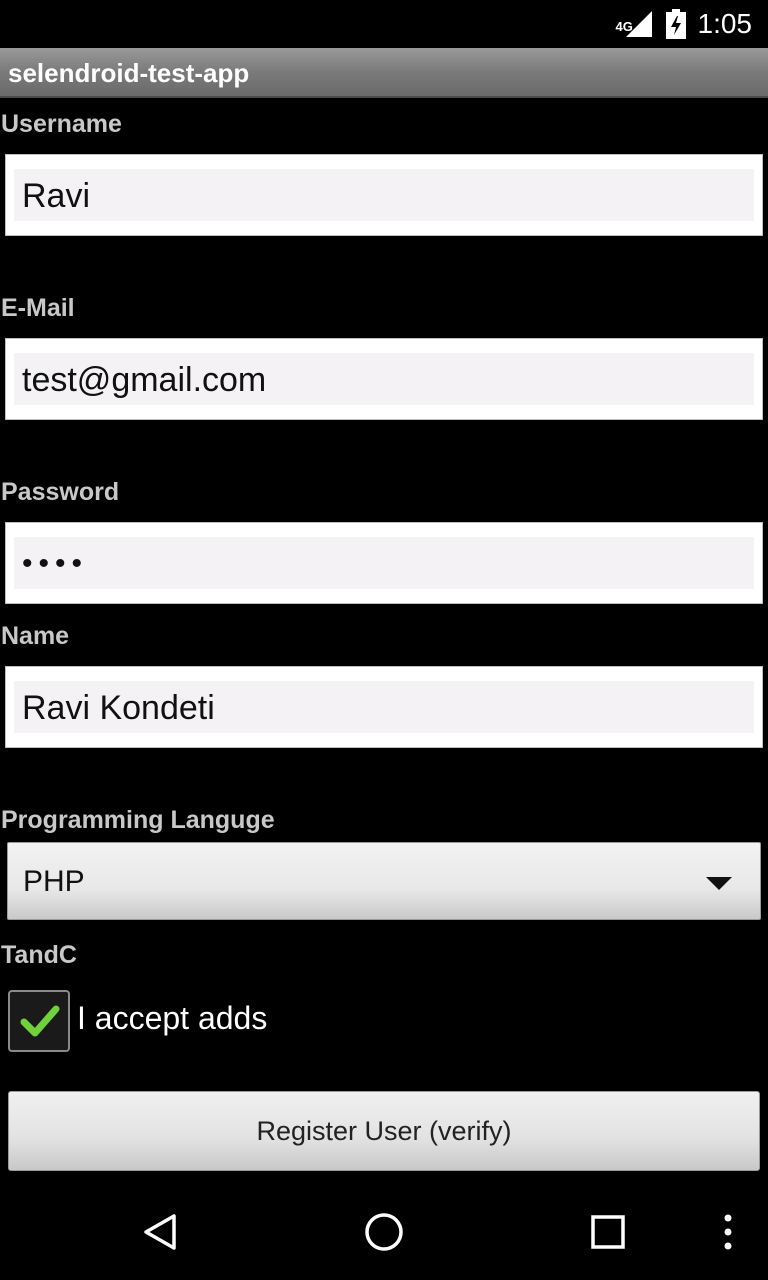 Image resolution: width=768 pixels, height=1280 pixels. What do you see at coordinates (138, 820) in the screenshot?
I see `language-label: Programming Languge` at bounding box center [138, 820].